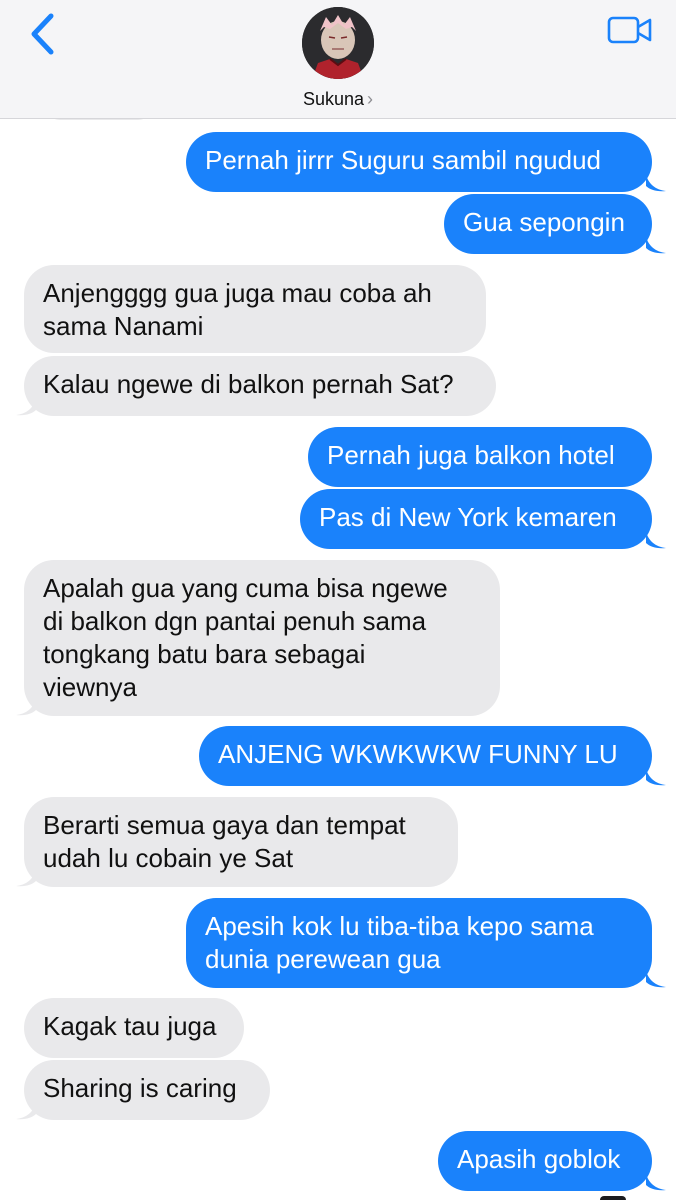  Describe the element at coordinates (425, 756) in the screenshot. I see `message-bubble-outgoing: ANJENG WKWKWKW FUNNY LU` at that location.